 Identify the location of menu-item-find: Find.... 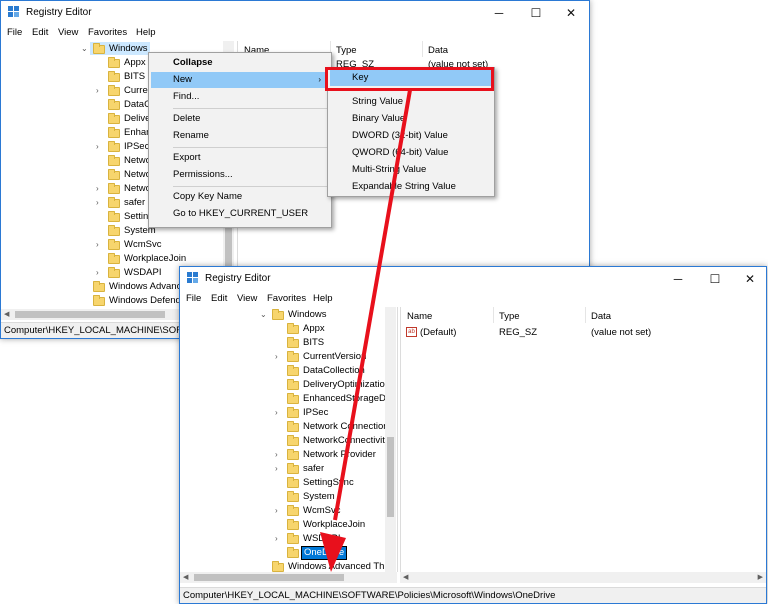
(240, 97).